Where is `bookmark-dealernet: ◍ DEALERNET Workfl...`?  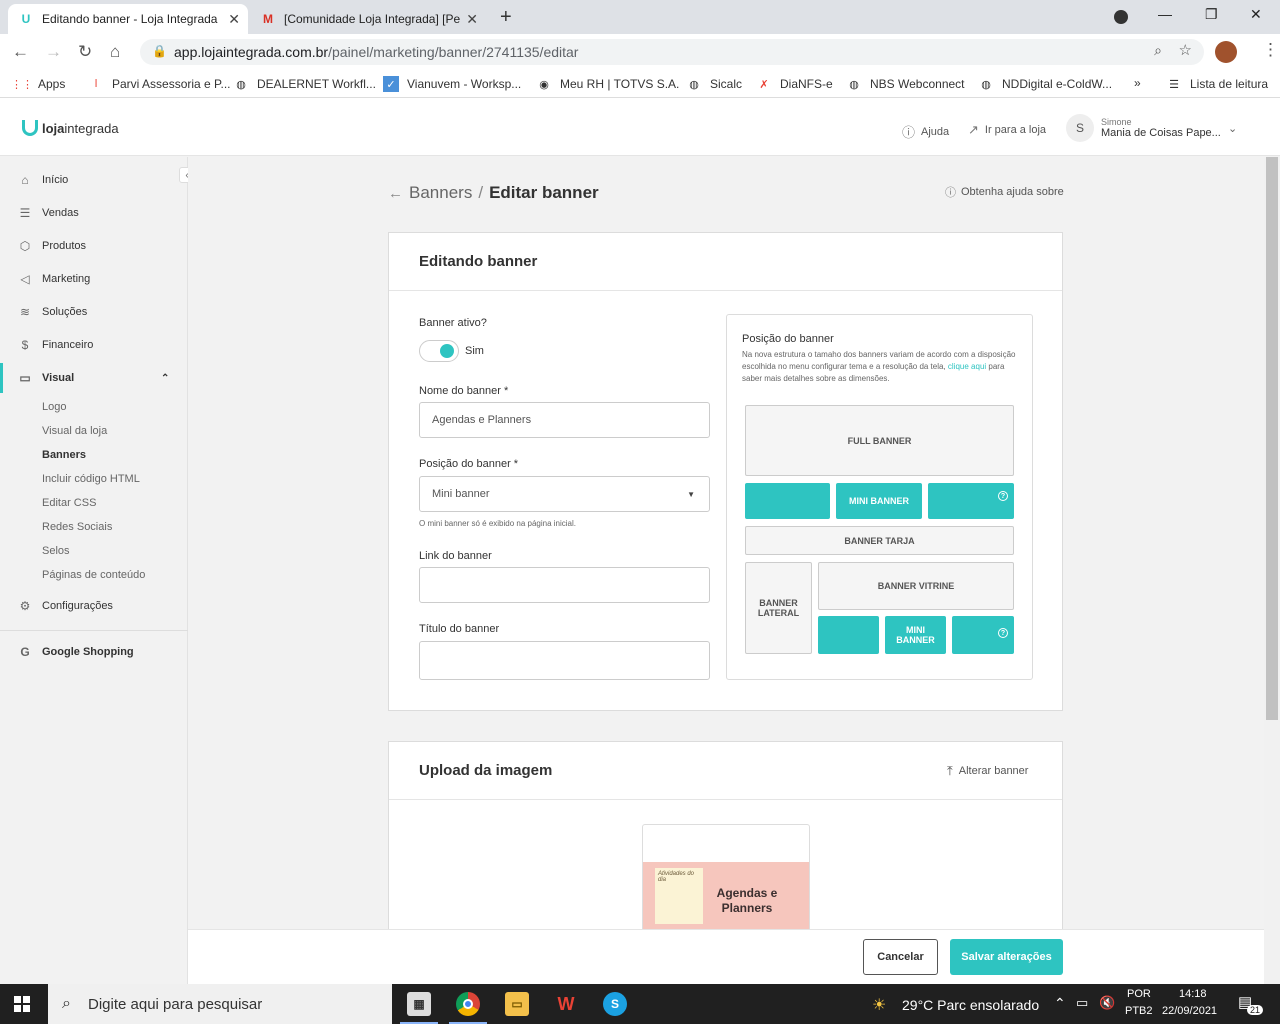
bookmark-dealernet: ◍ DEALERNET Workfl... is located at coordinates (304, 84).